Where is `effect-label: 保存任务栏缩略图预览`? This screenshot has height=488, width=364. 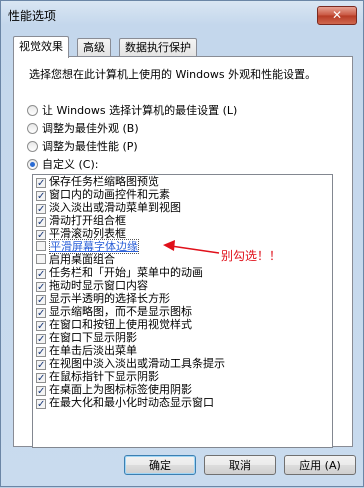 effect-label: 保存任务栏缩略图预览 is located at coordinates (104, 181).